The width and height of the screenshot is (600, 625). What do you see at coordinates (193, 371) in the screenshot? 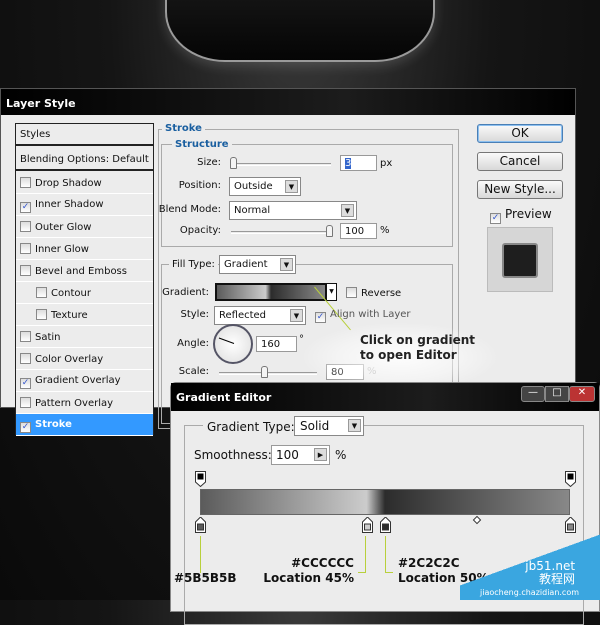
I see `scale-label: Scale:` at bounding box center [193, 371].